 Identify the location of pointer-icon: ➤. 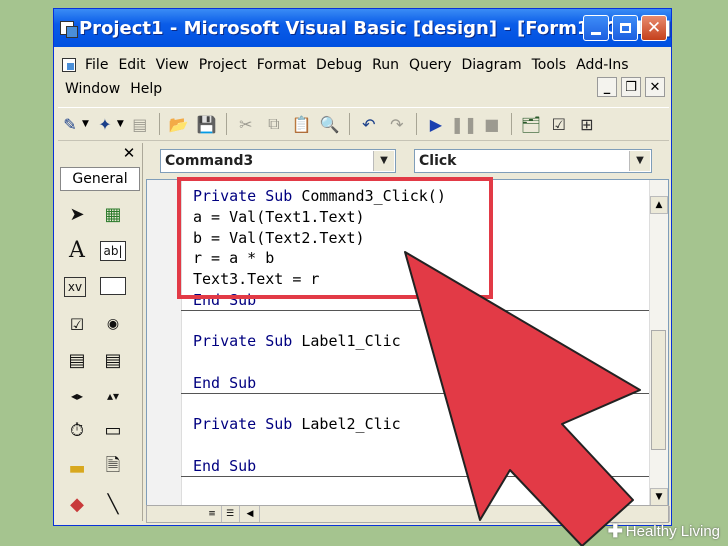
(77, 214).